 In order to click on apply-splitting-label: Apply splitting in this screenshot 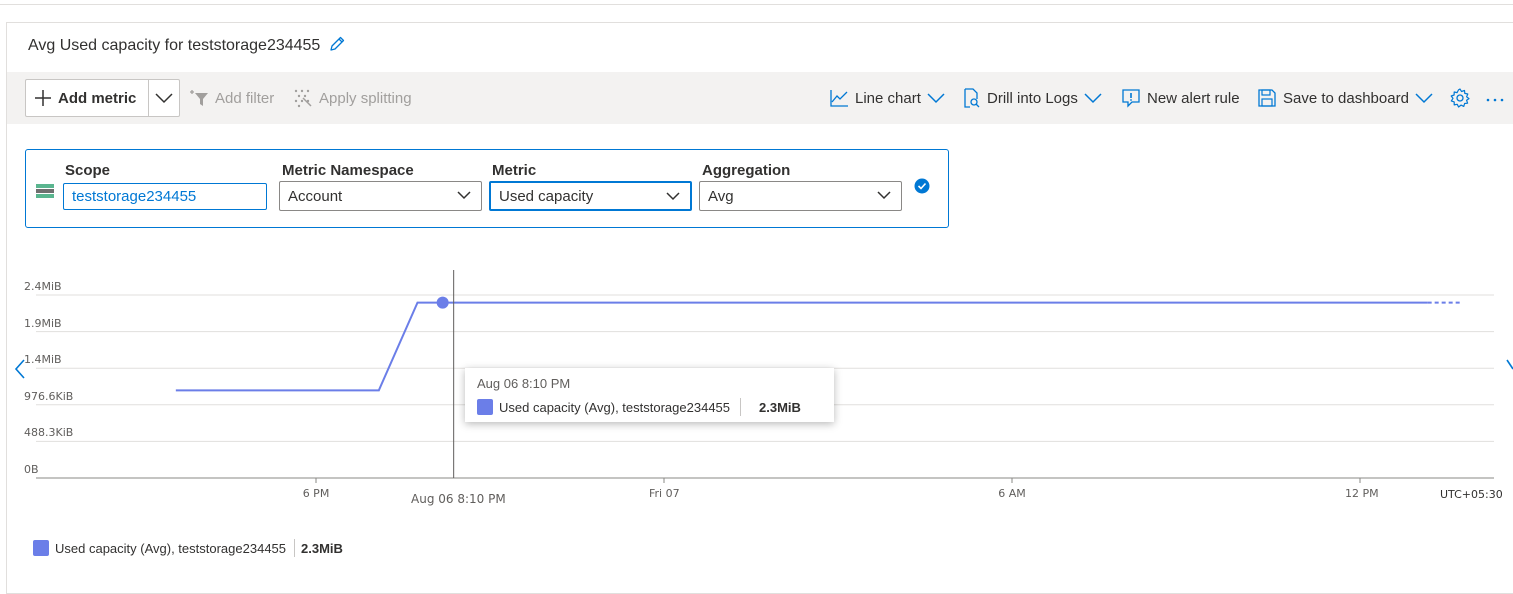, I will do `click(365, 98)`.